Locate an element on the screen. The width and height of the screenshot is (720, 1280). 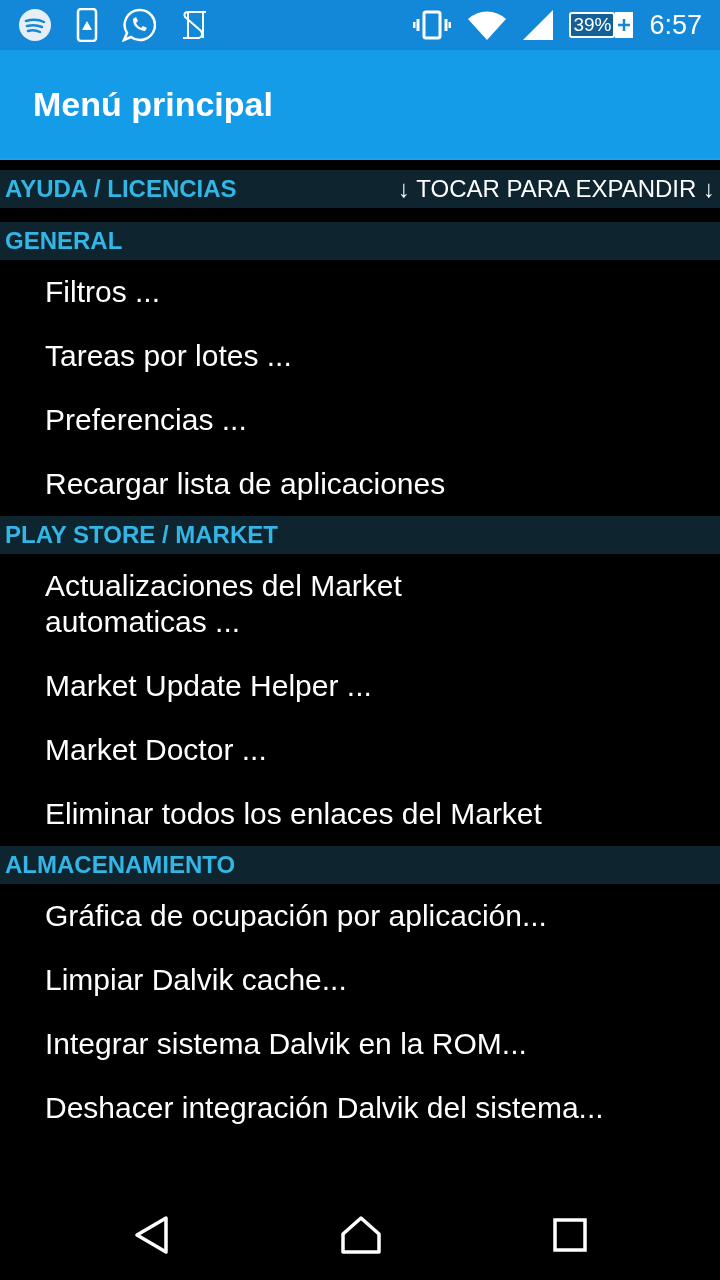
vibrate-icon is located at coordinates (432, 25).